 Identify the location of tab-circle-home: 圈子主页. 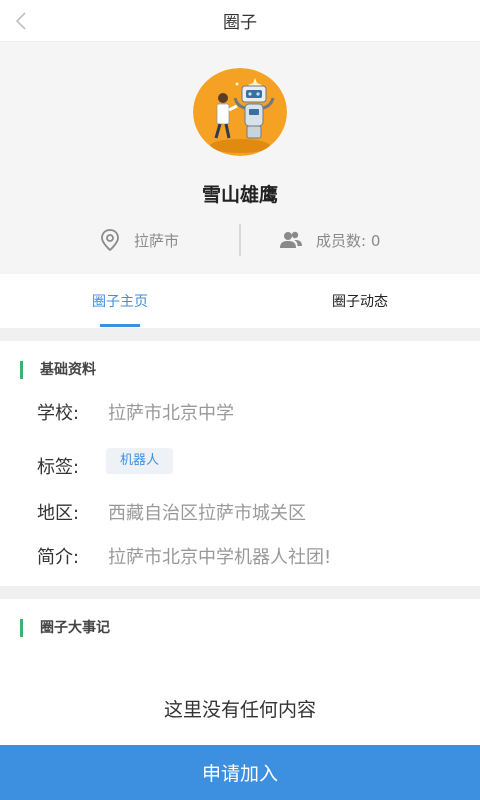
(120, 301).